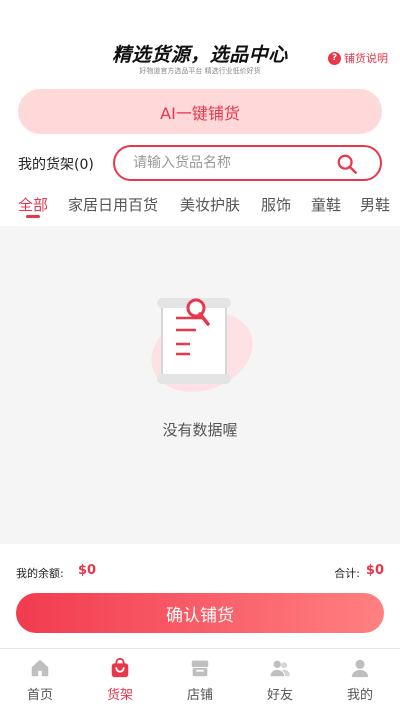  Describe the element at coordinates (113, 204) in the screenshot. I see `tab-home-goods: 家居日用百货` at that location.